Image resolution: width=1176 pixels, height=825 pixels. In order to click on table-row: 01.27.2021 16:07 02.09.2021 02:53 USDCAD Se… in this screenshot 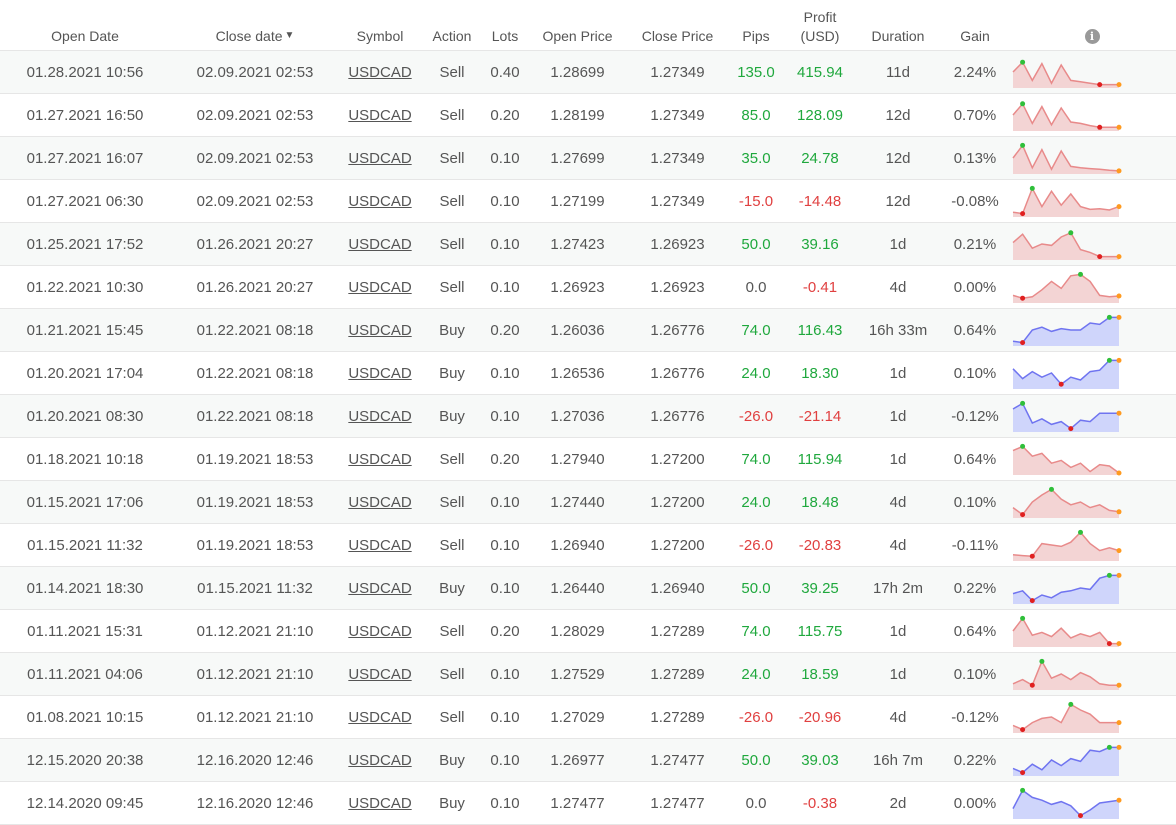, I will do `click(588, 158)`.